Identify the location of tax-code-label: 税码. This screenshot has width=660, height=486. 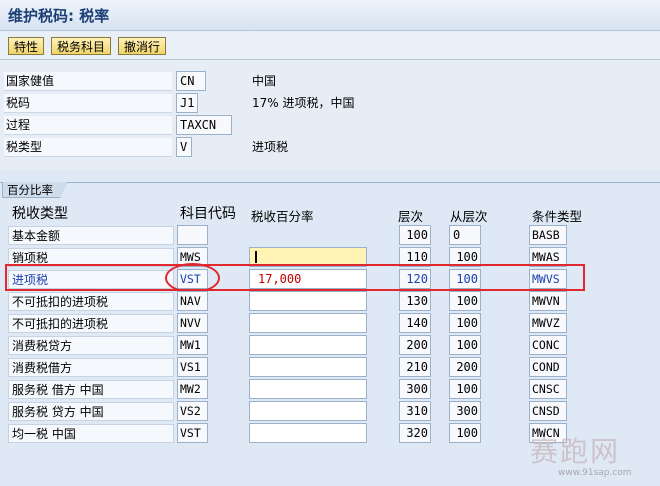
(88, 103).